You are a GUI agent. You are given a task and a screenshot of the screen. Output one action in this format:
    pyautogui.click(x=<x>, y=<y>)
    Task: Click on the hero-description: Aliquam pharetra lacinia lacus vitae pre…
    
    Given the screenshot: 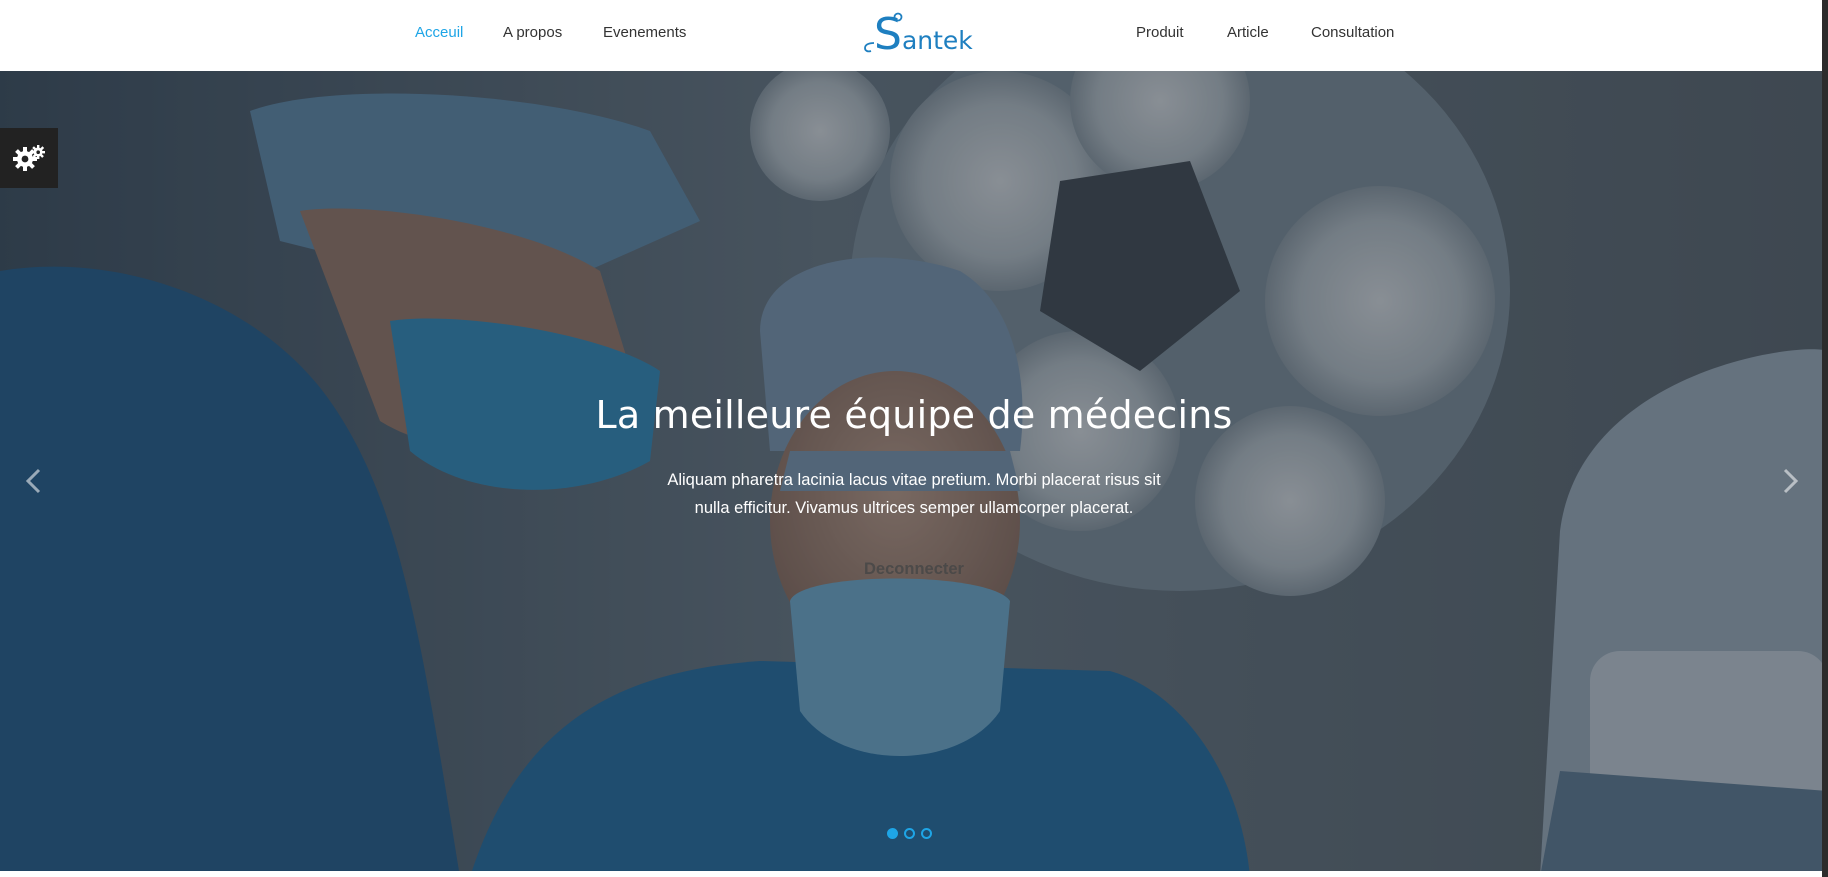 What is the action you would take?
    pyautogui.click(x=914, y=494)
    